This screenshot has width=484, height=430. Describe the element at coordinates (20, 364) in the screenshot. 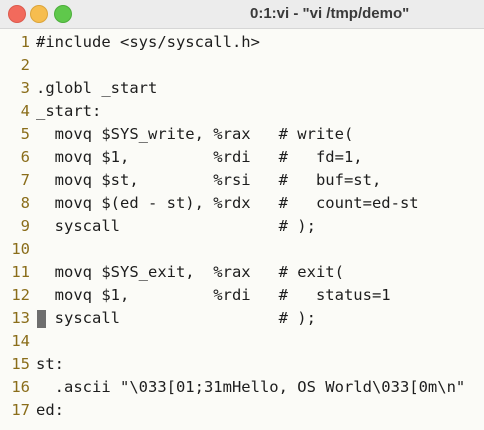

I see `line-number: 15` at that location.